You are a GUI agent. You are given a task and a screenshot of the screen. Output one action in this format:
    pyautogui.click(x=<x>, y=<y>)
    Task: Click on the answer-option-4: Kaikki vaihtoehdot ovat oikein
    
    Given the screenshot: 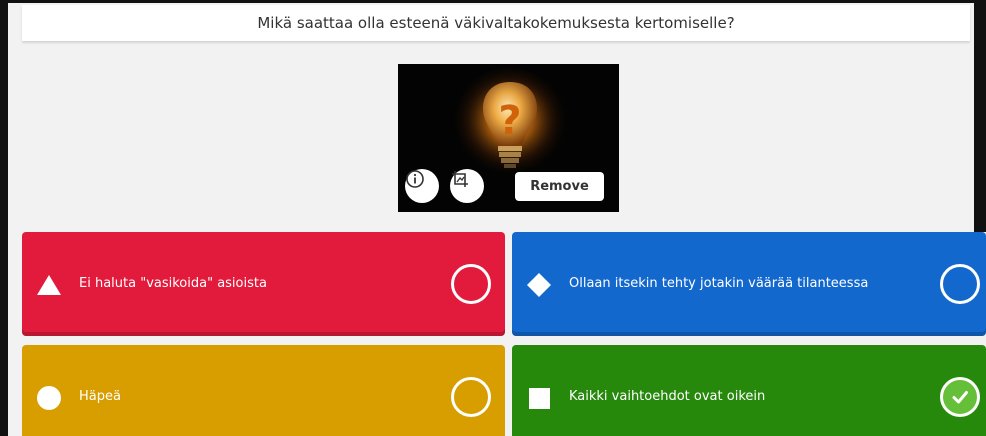 What is the action you would take?
    pyautogui.click(x=749, y=390)
    